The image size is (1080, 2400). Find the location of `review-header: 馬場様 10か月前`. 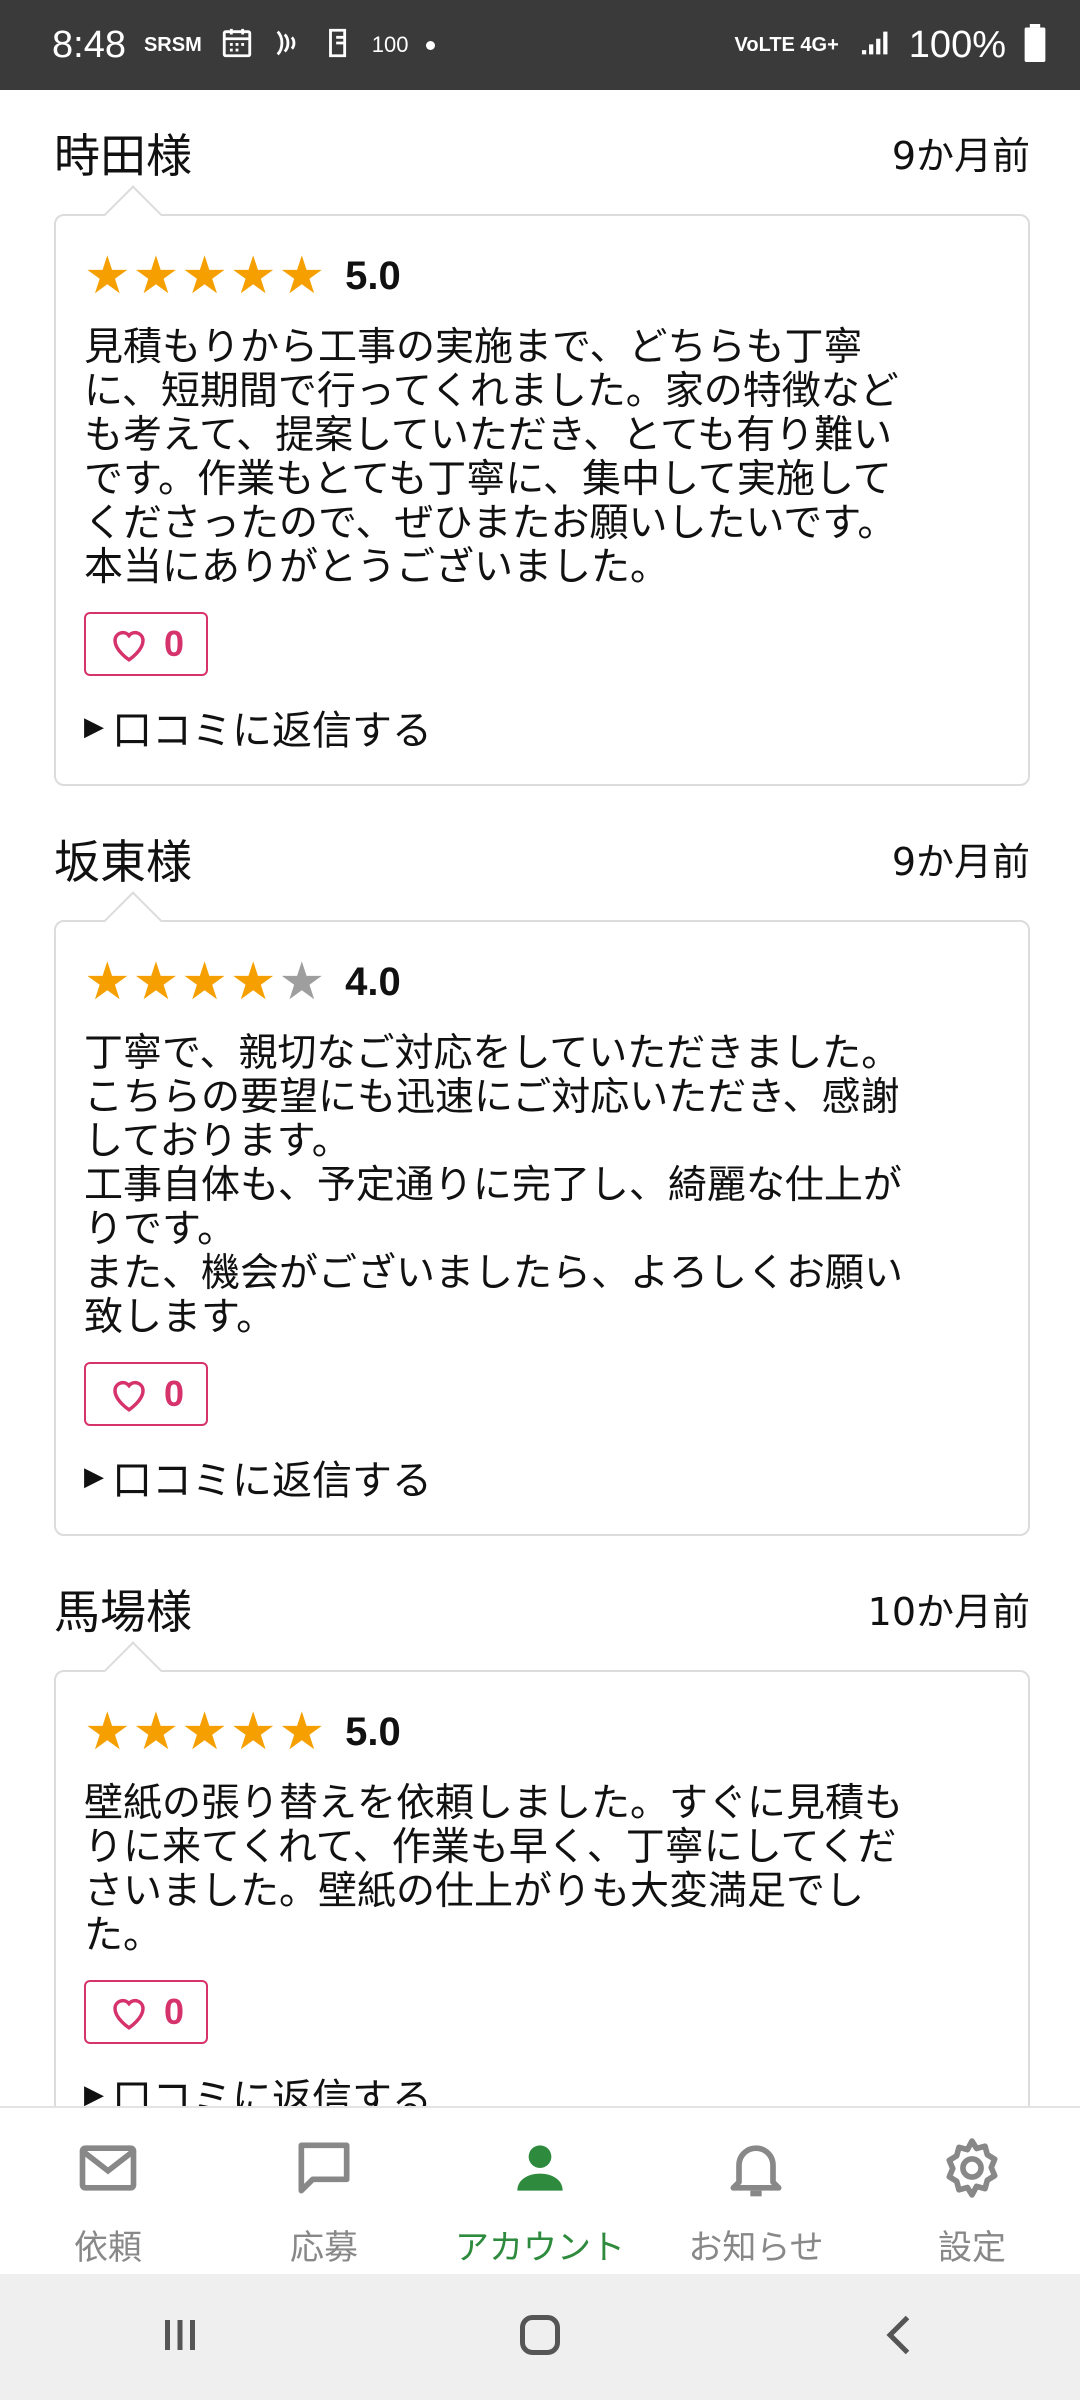

review-header: 馬場様 10か月前 is located at coordinates (542, 1612).